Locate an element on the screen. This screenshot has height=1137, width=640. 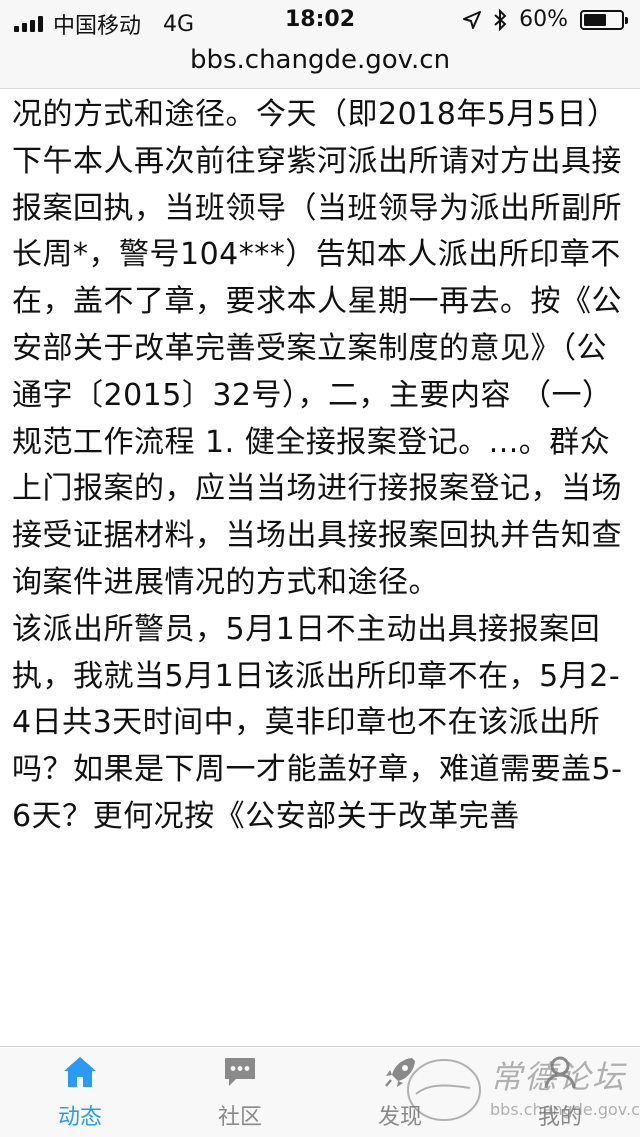
battery-percent: 60% is located at coordinates (543, 19).